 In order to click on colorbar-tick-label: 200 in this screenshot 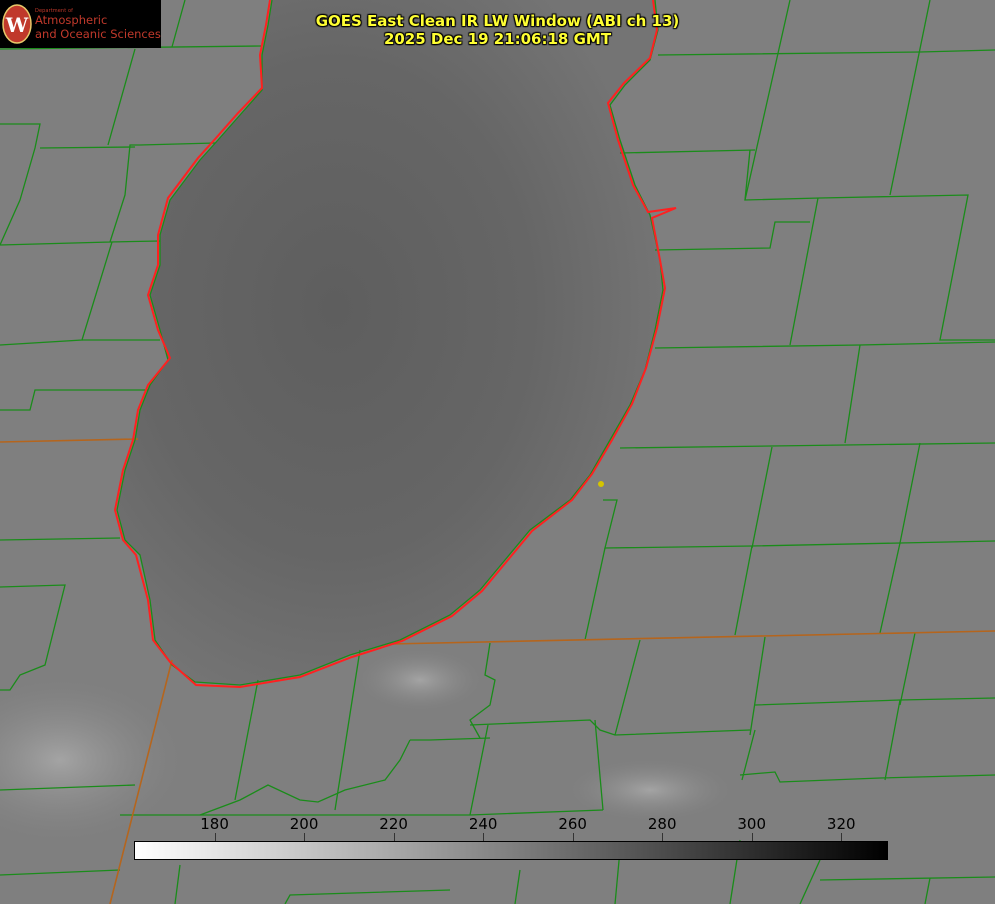, I will do `click(304, 824)`.